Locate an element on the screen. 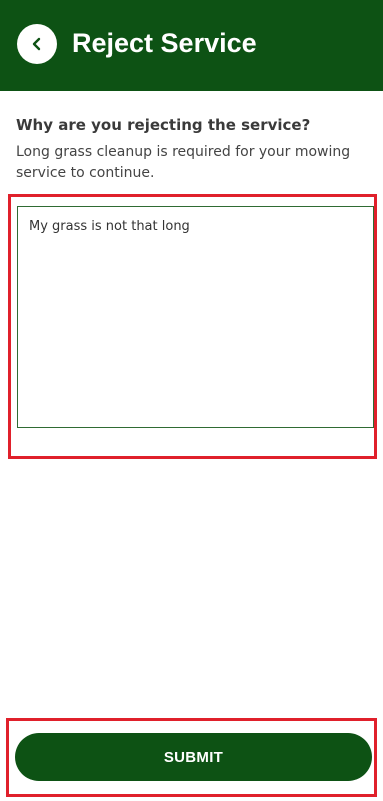 The width and height of the screenshot is (383, 801). chevron-left-icon is located at coordinates (37, 44).